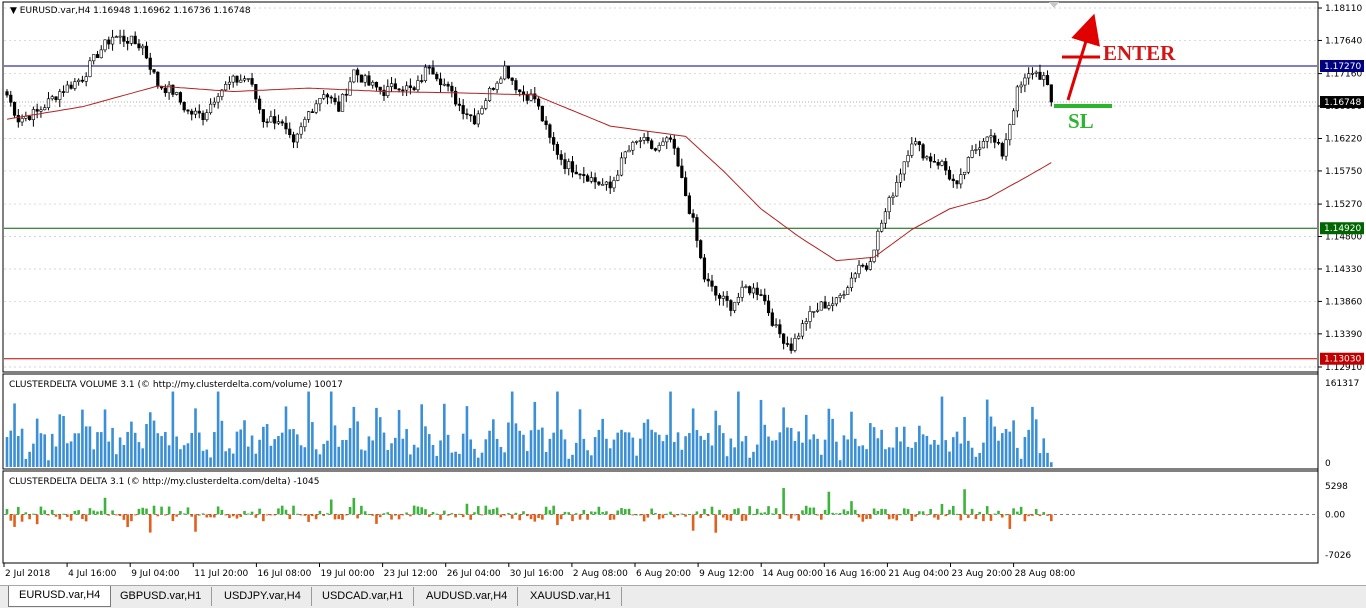 This screenshot has width=1366, height=608. What do you see at coordinates (363, 596) in the screenshot?
I see `tab-usdcad: USDCAD.var,H1` at bounding box center [363, 596].